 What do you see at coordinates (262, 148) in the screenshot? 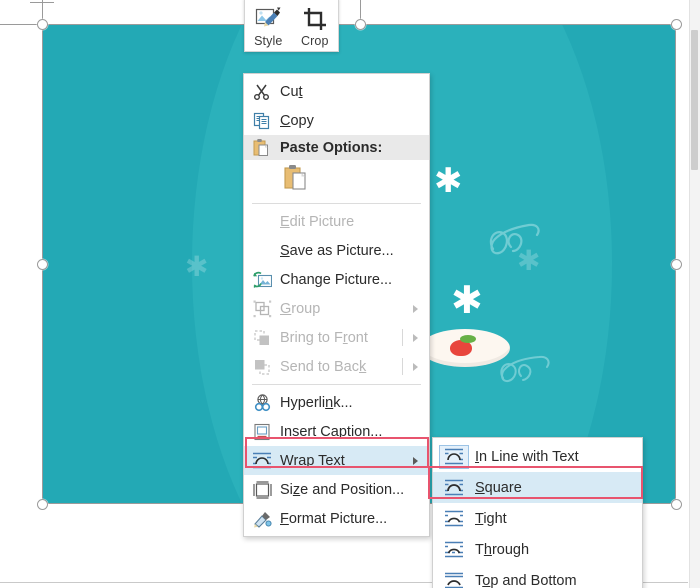
I see `paste-icon` at bounding box center [262, 148].